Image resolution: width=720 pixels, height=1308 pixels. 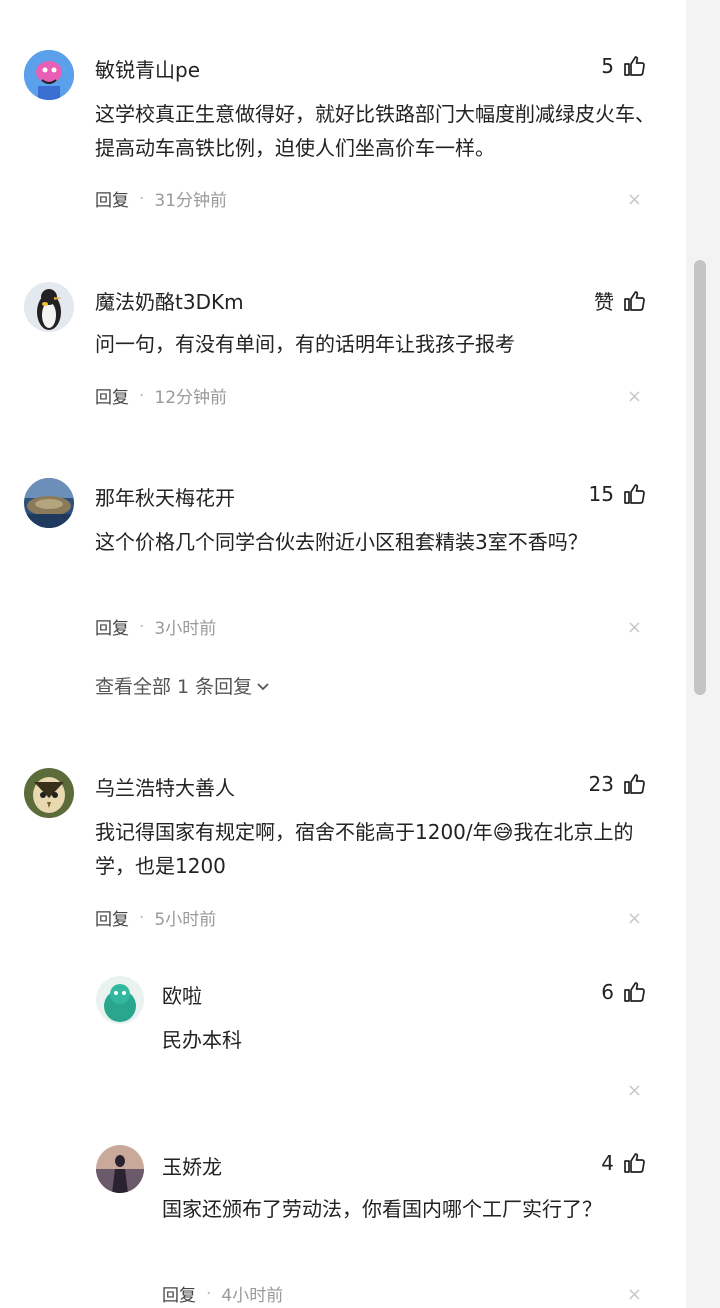 I want to click on comment-text: 国家还颁布了劳动法，你看国内哪个工厂实行了？, so click(x=382, y=1209).